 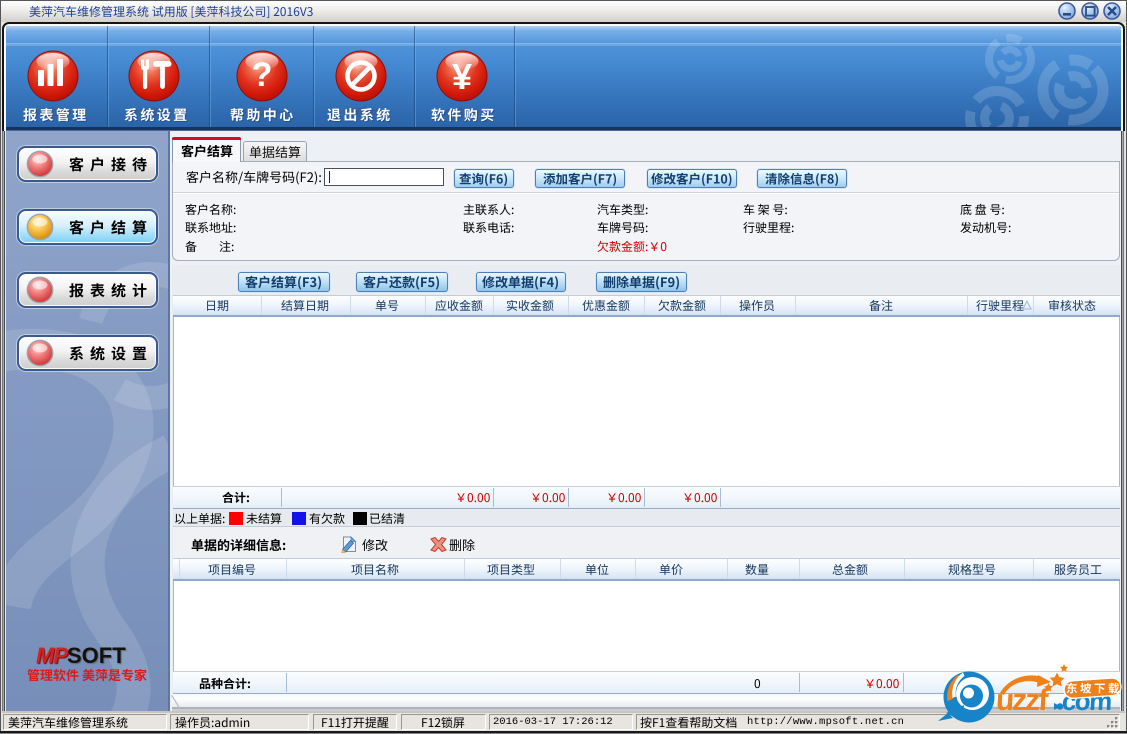 What do you see at coordinates (1022, 700) in the screenshot?
I see `svg-text: uzzf` at bounding box center [1022, 700].